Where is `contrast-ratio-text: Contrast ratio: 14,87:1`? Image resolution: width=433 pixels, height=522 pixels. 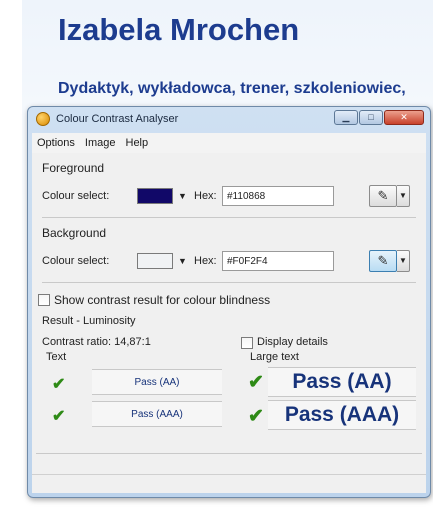
contrast-ratio-text: Contrast ratio: 14,87:1 is located at coordinates (96, 342).